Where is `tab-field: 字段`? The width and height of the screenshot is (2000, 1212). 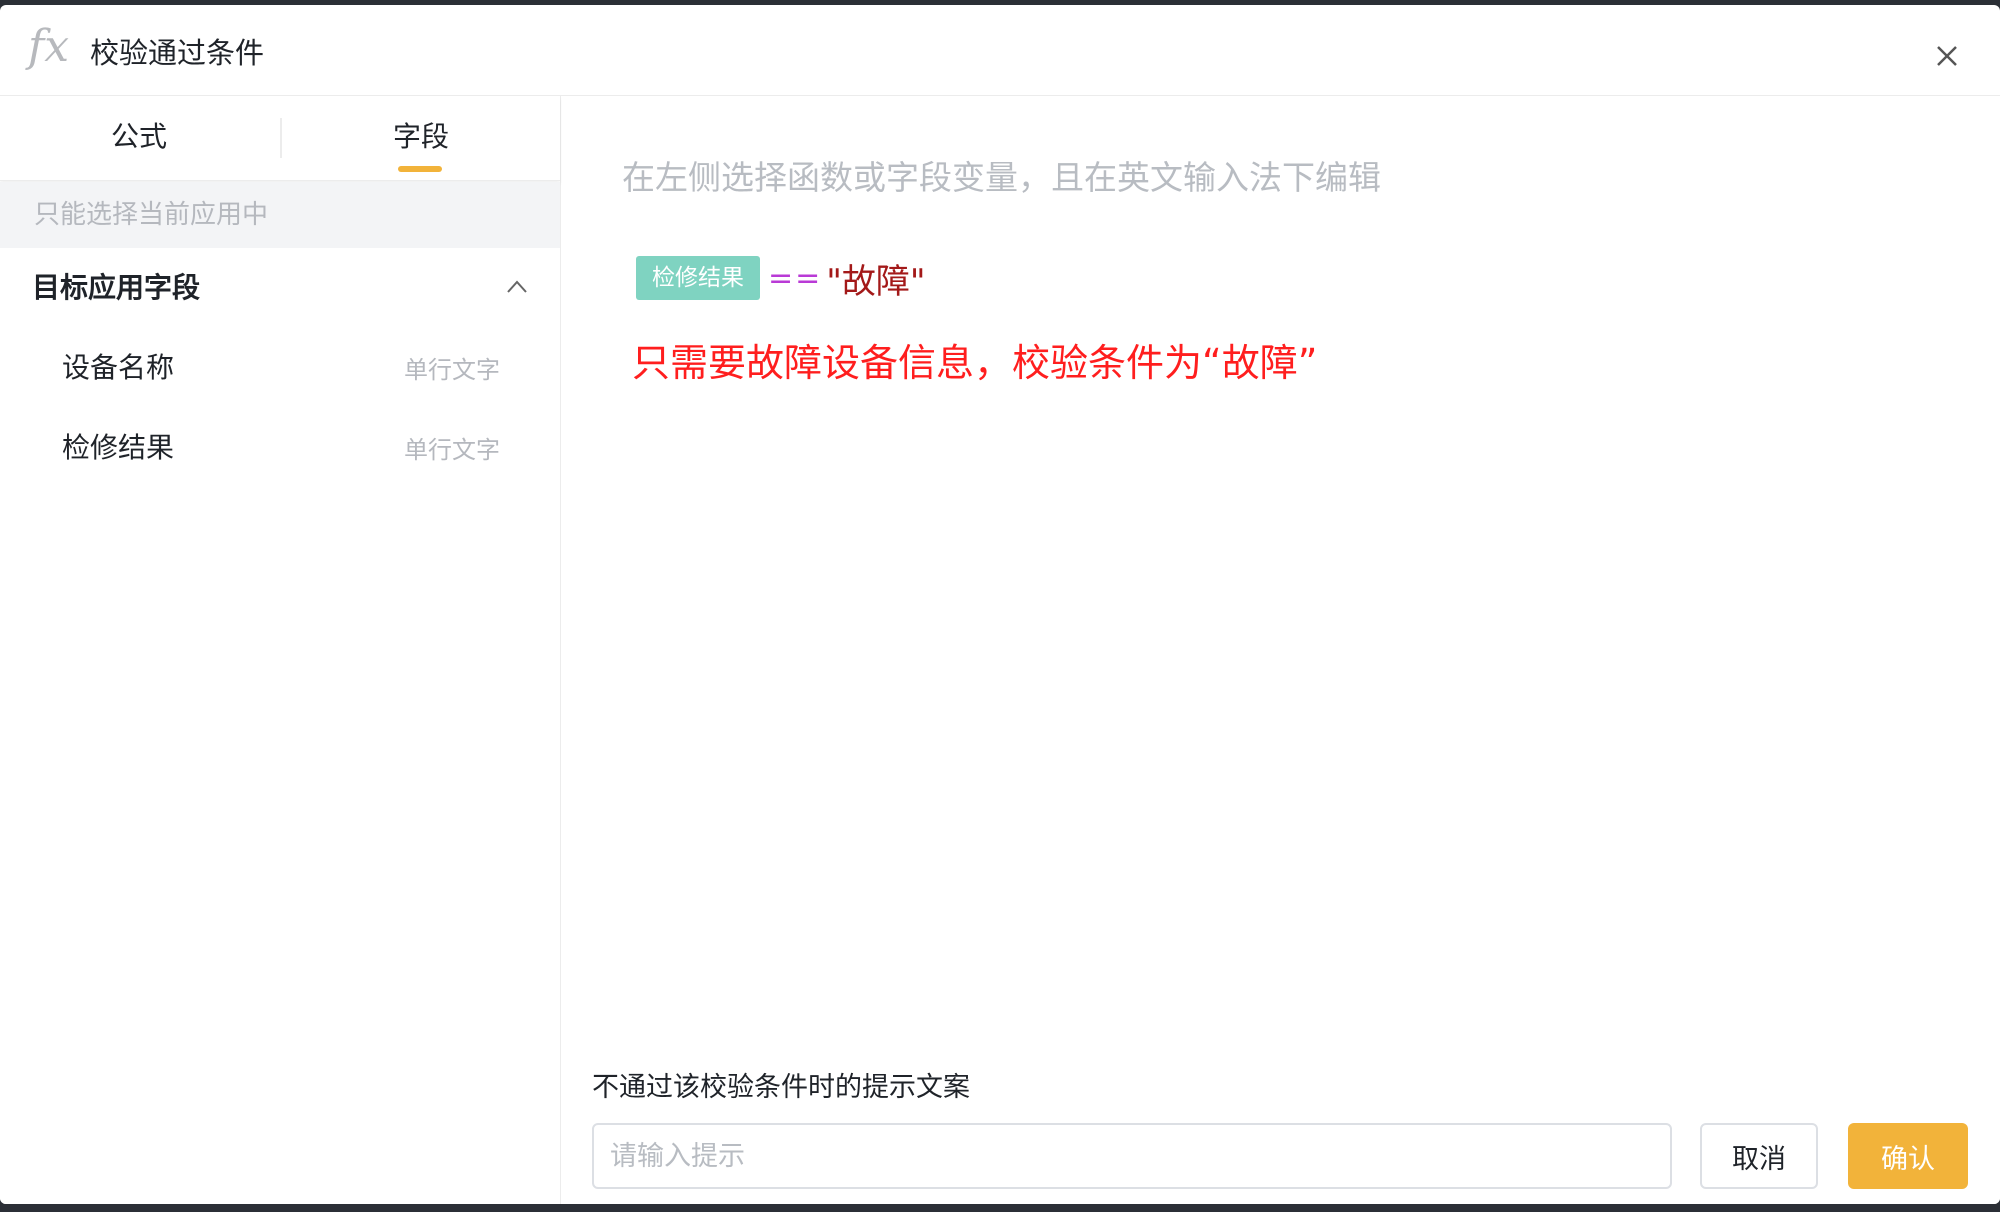 tab-field: 字段 is located at coordinates (421, 138).